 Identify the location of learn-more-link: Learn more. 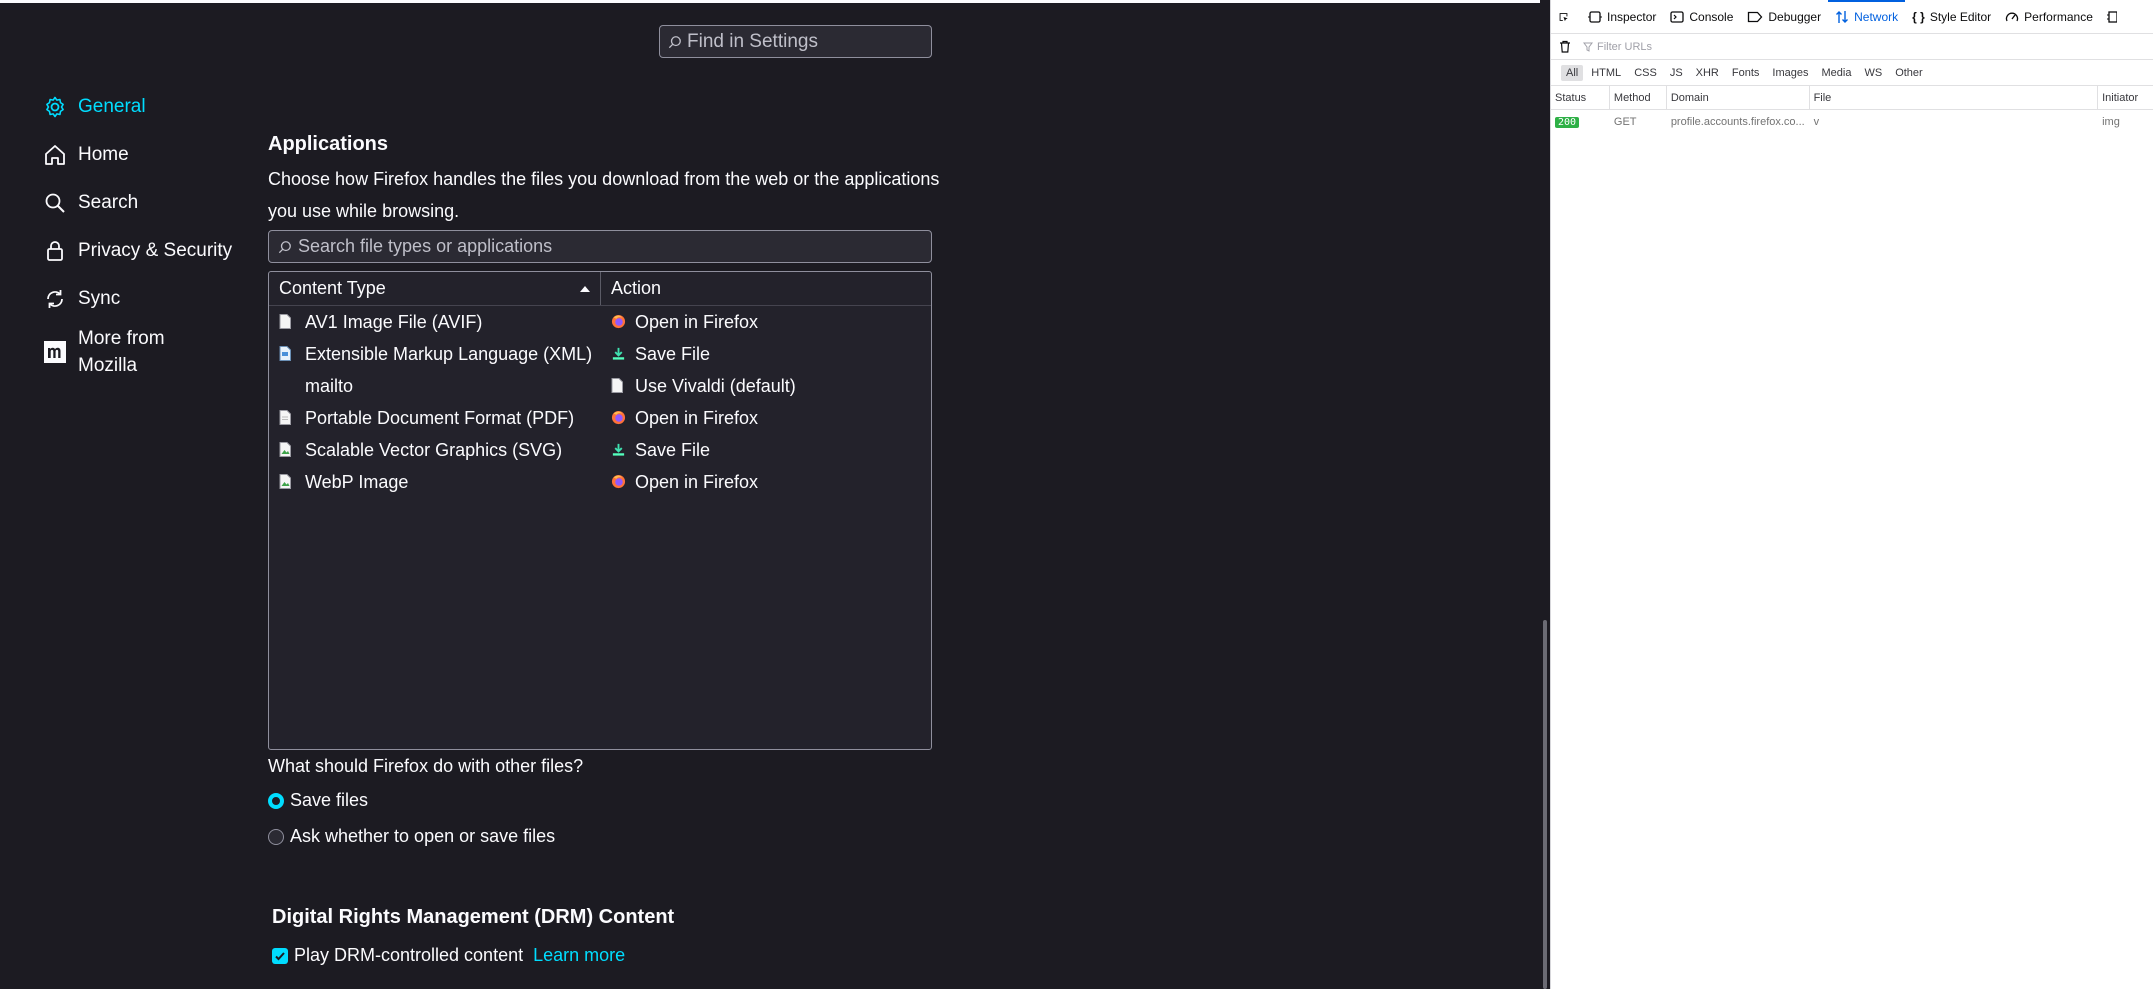
(579, 955).